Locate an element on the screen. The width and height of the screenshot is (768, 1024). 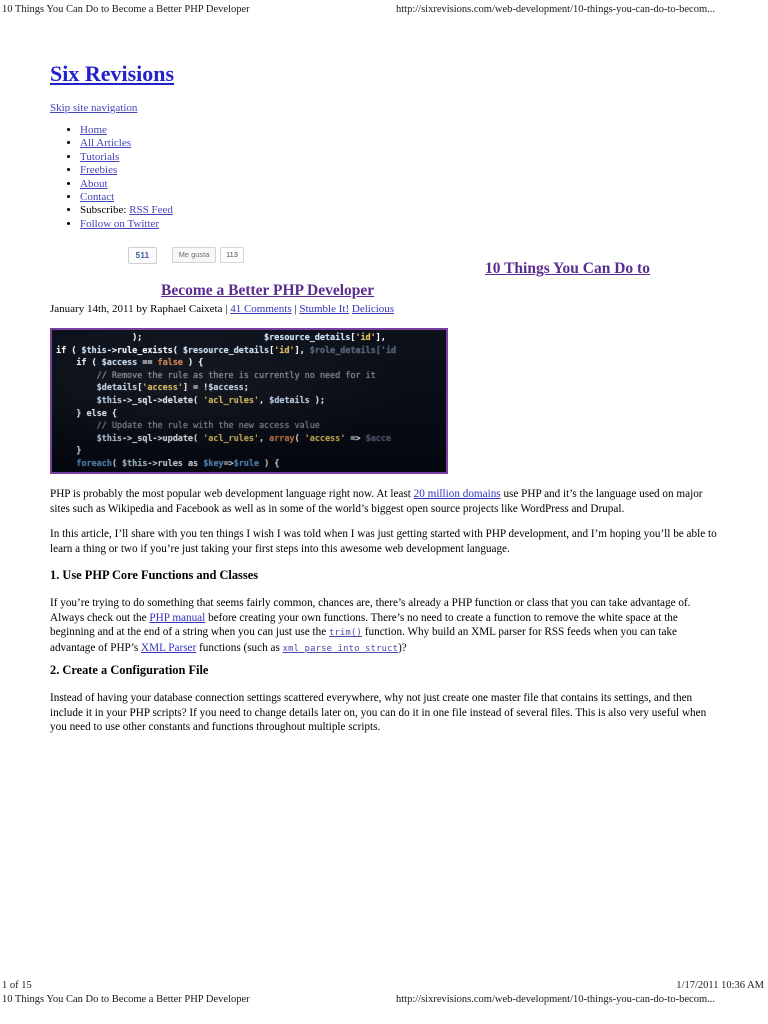
nav-subscribe-prefix: Subscribe: is located at coordinates (105, 210).